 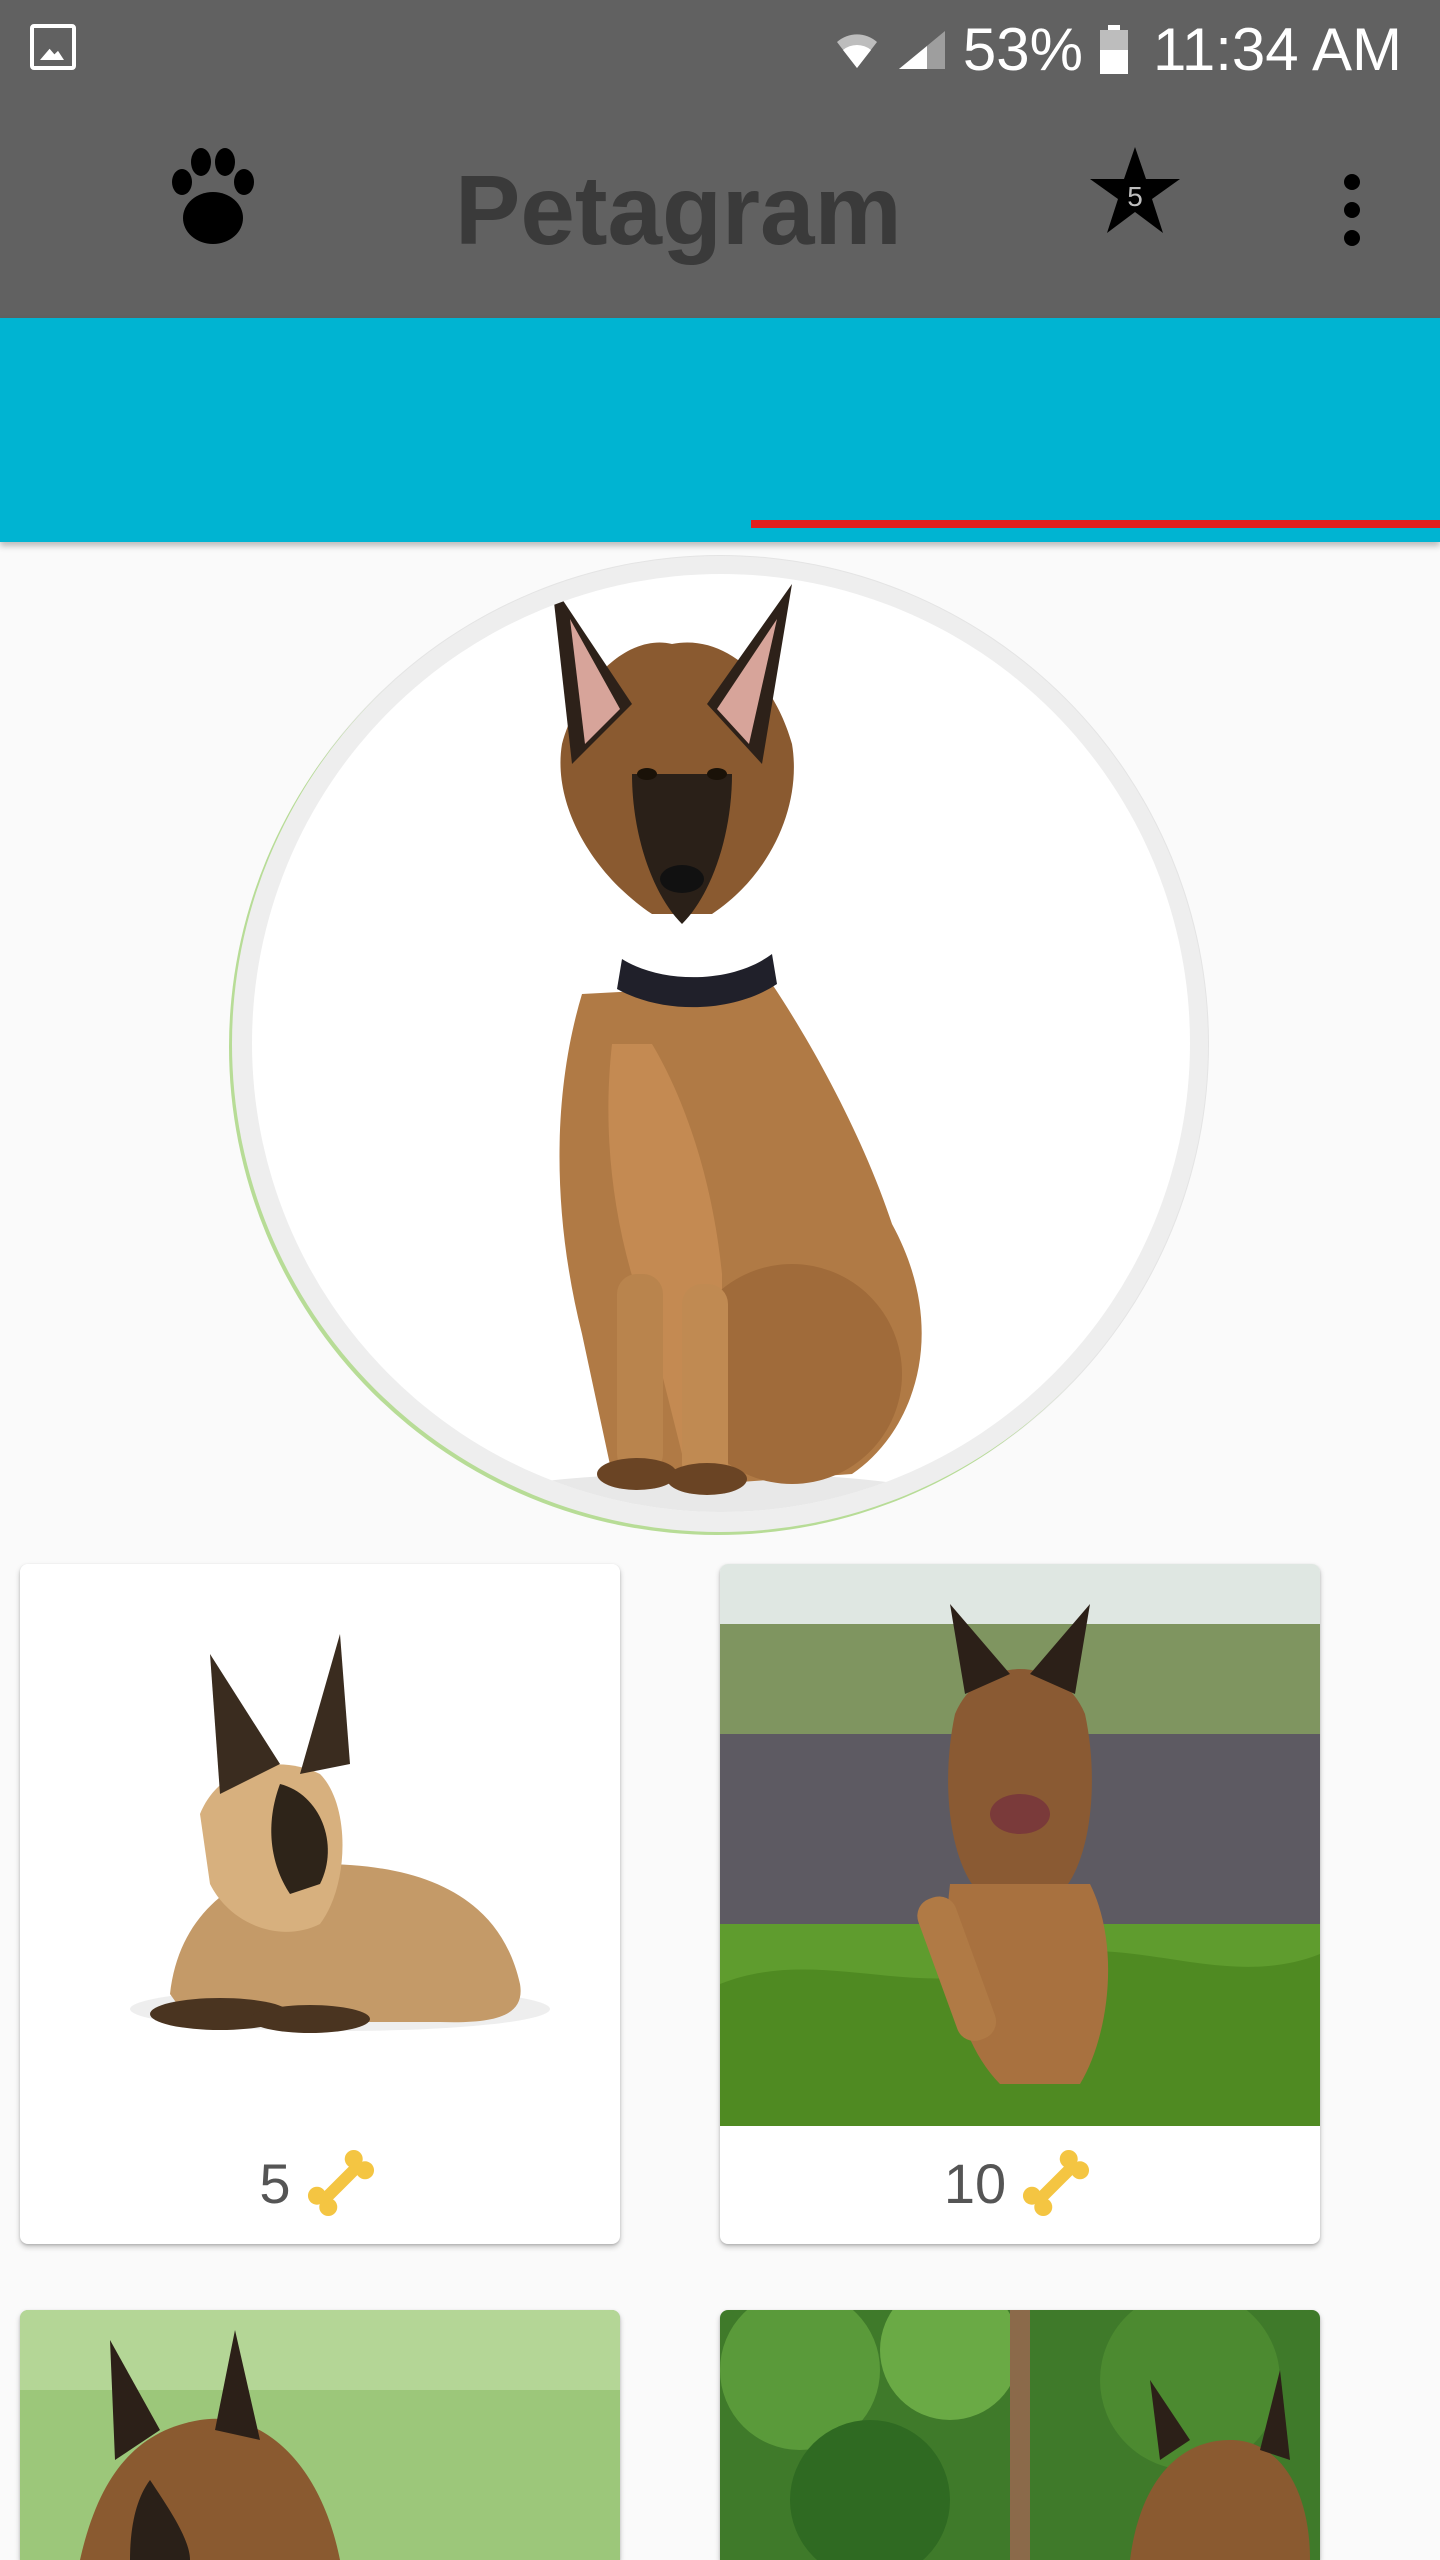 I want to click on app-title: Petagram, so click(x=678, y=210).